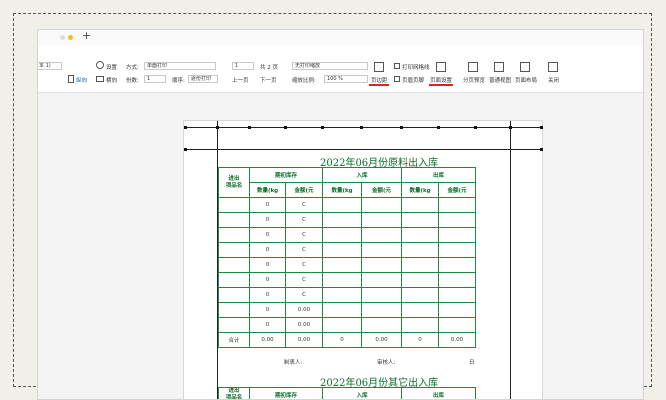 The width and height of the screenshot is (666, 400). Describe the element at coordinates (268, 80) in the screenshot. I see `next-page-button: 下一页` at that location.